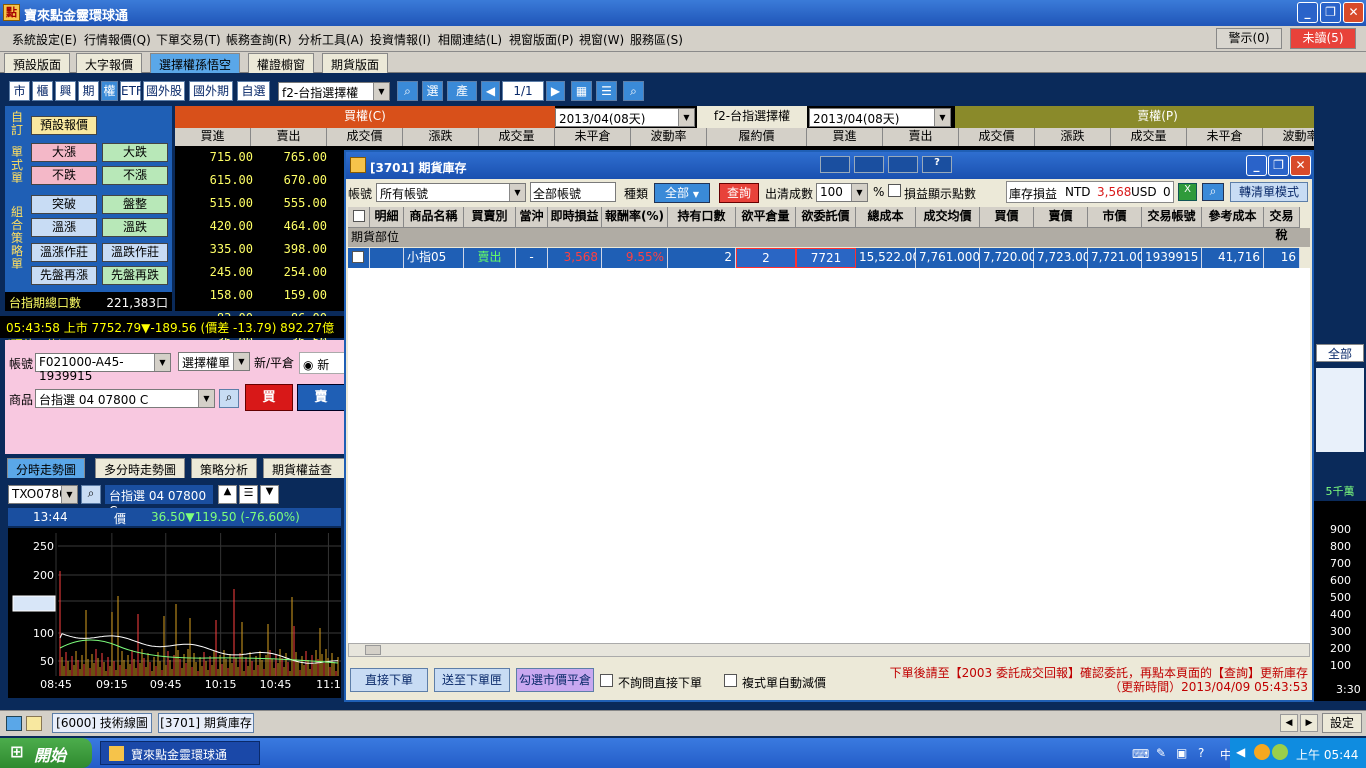 This screenshot has height=768, width=1366. I want to click on col-header: 交易帳號, so click(1172, 217).